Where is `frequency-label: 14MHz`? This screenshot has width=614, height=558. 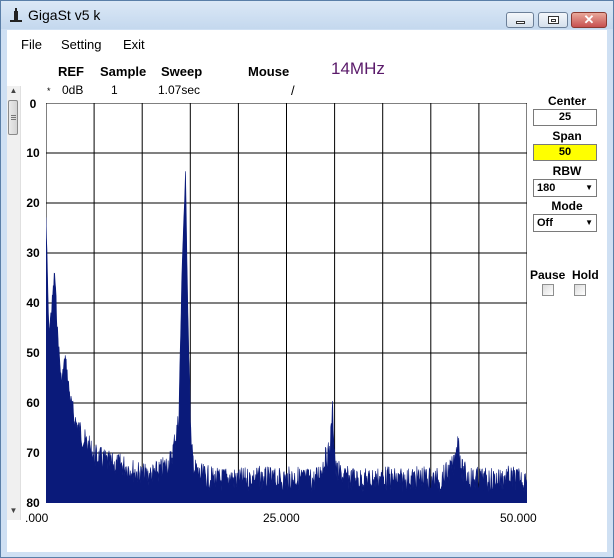 frequency-label: 14MHz is located at coordinates (358, 68).